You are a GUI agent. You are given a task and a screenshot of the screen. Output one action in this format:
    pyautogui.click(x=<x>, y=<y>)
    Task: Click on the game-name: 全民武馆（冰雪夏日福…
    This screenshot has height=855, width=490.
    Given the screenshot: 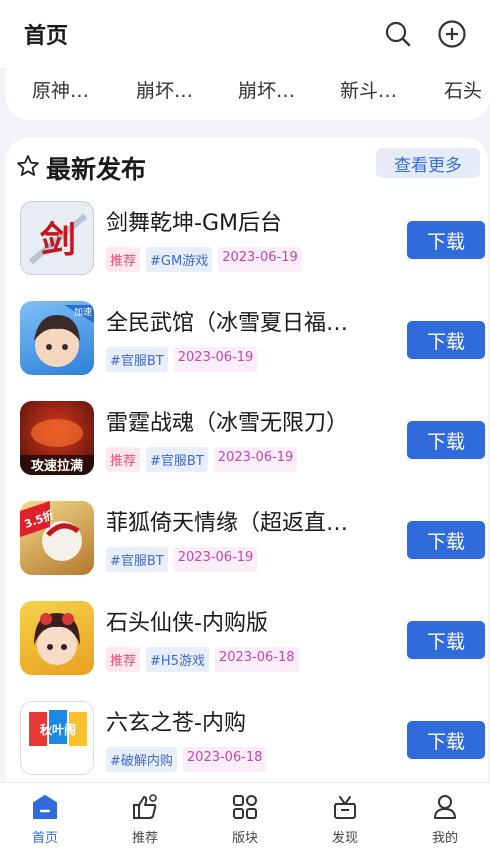 What is the action you would take?
    pyautogui.click(x=227, y=323)
    